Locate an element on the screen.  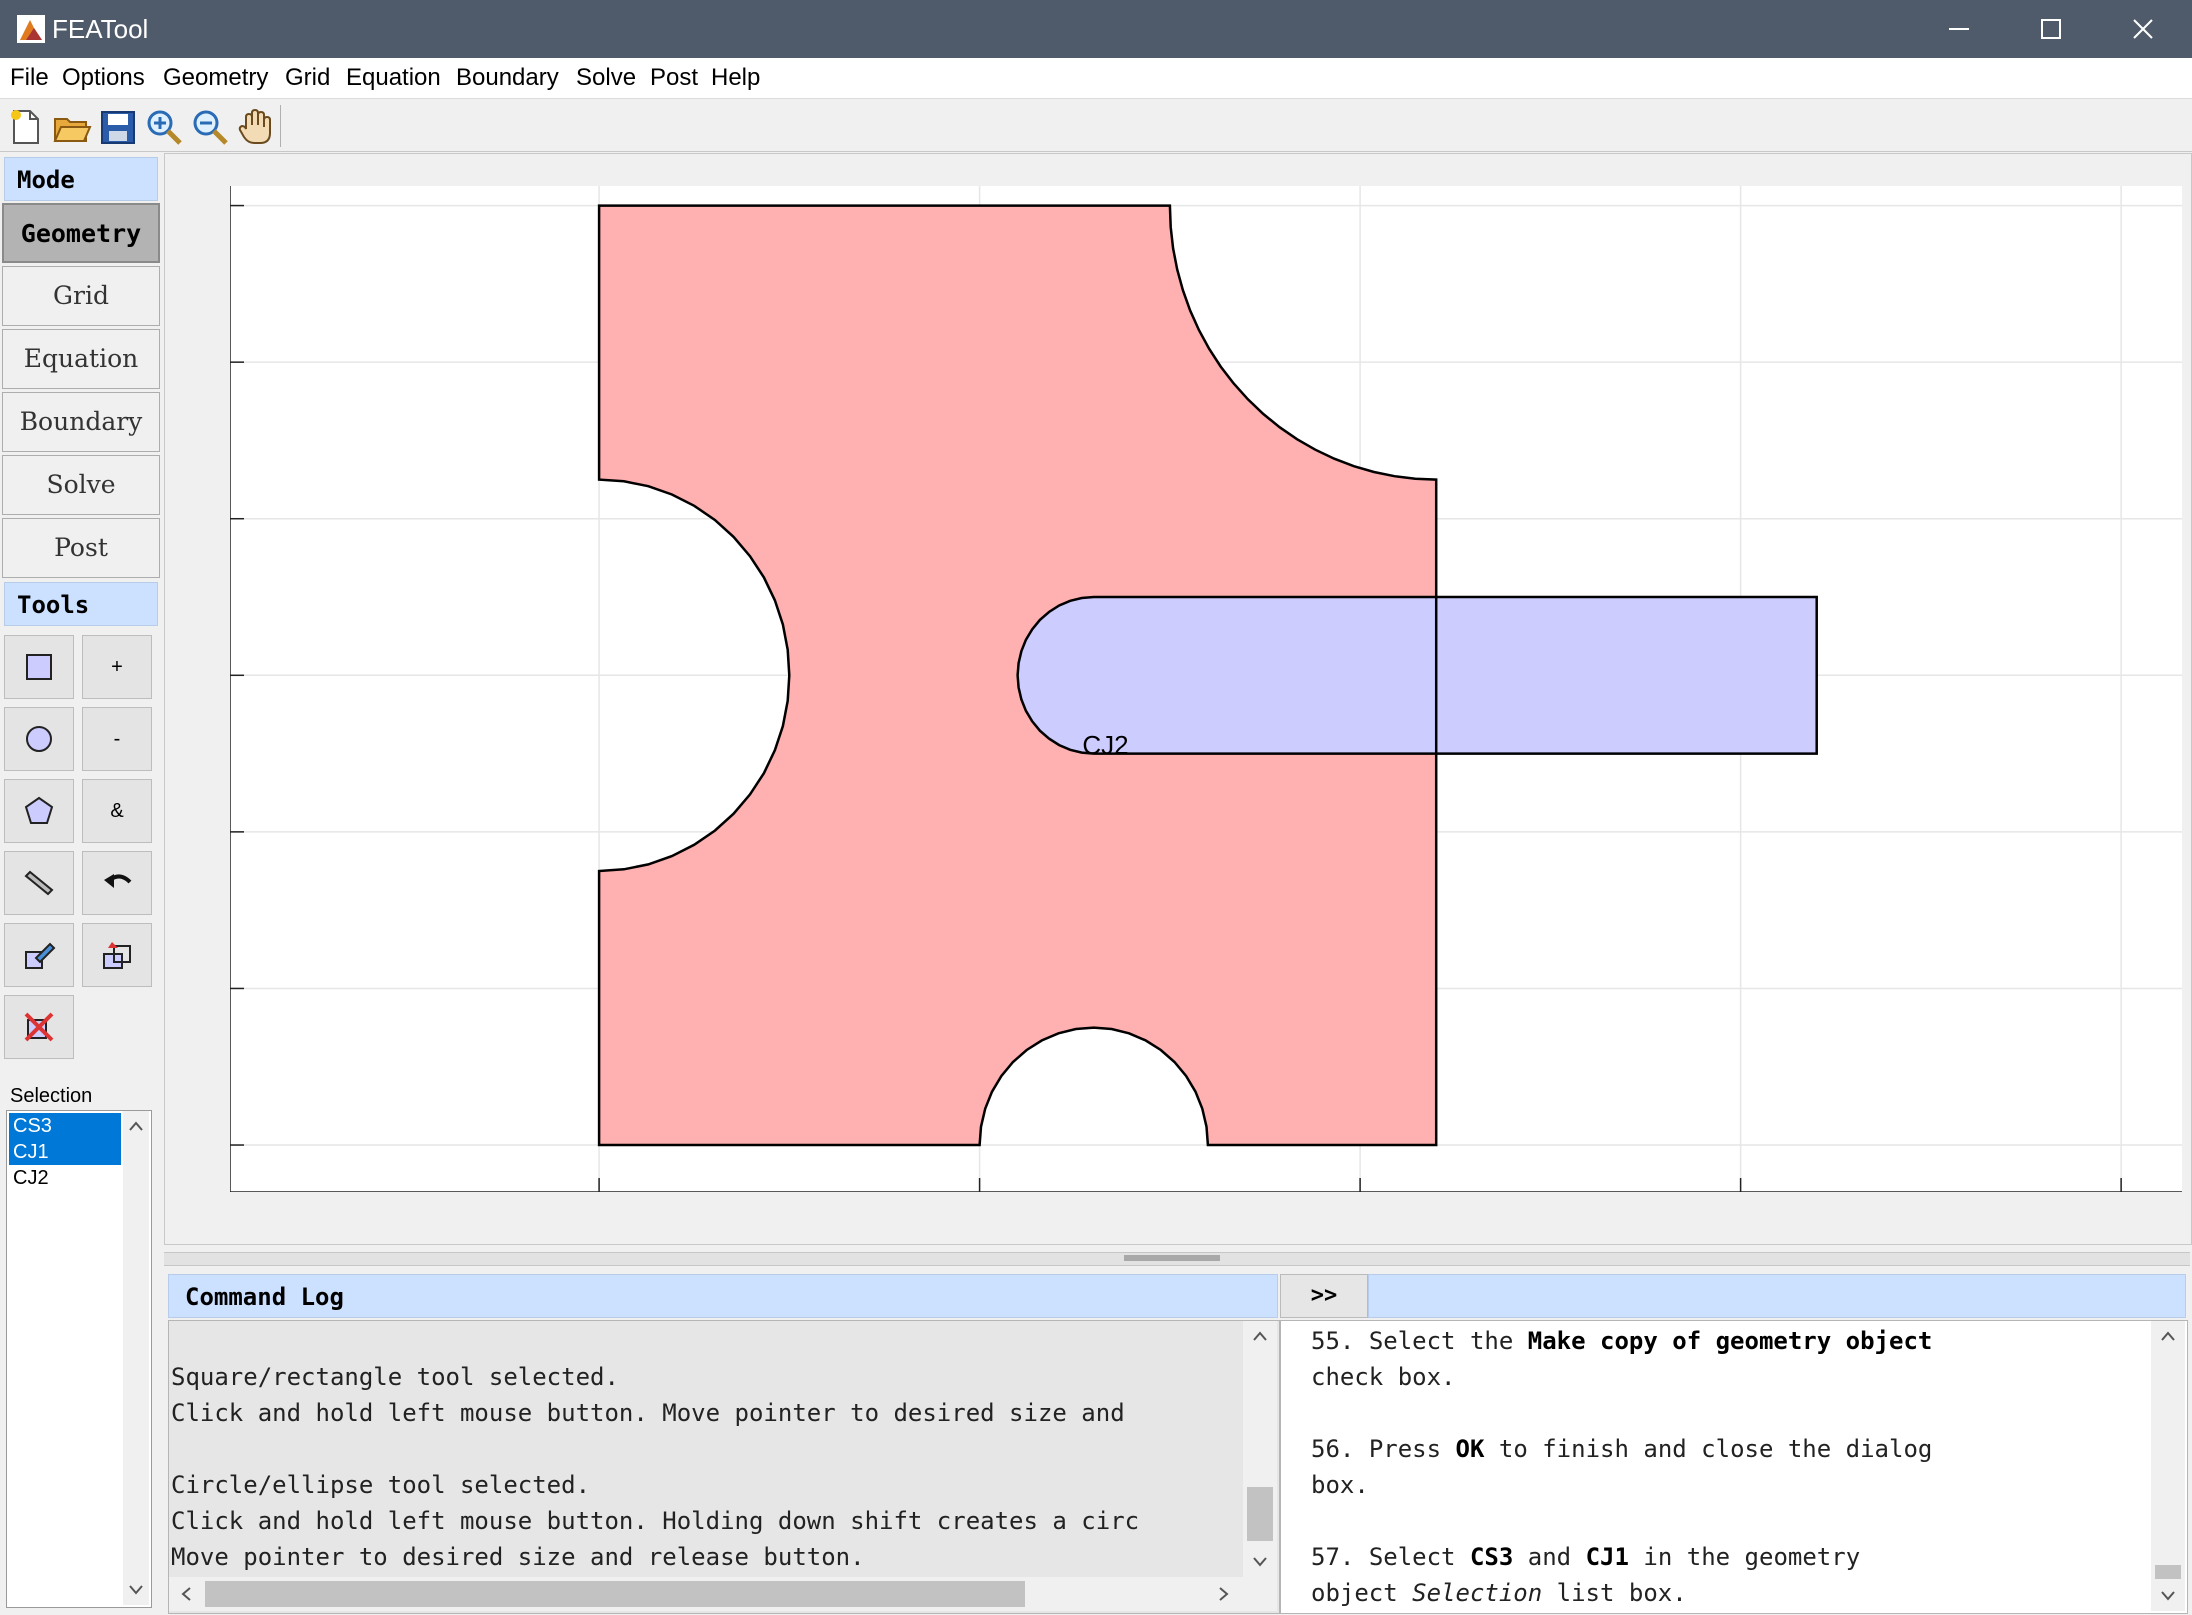
mode-header: Mode is located at coordinates (81, 179).